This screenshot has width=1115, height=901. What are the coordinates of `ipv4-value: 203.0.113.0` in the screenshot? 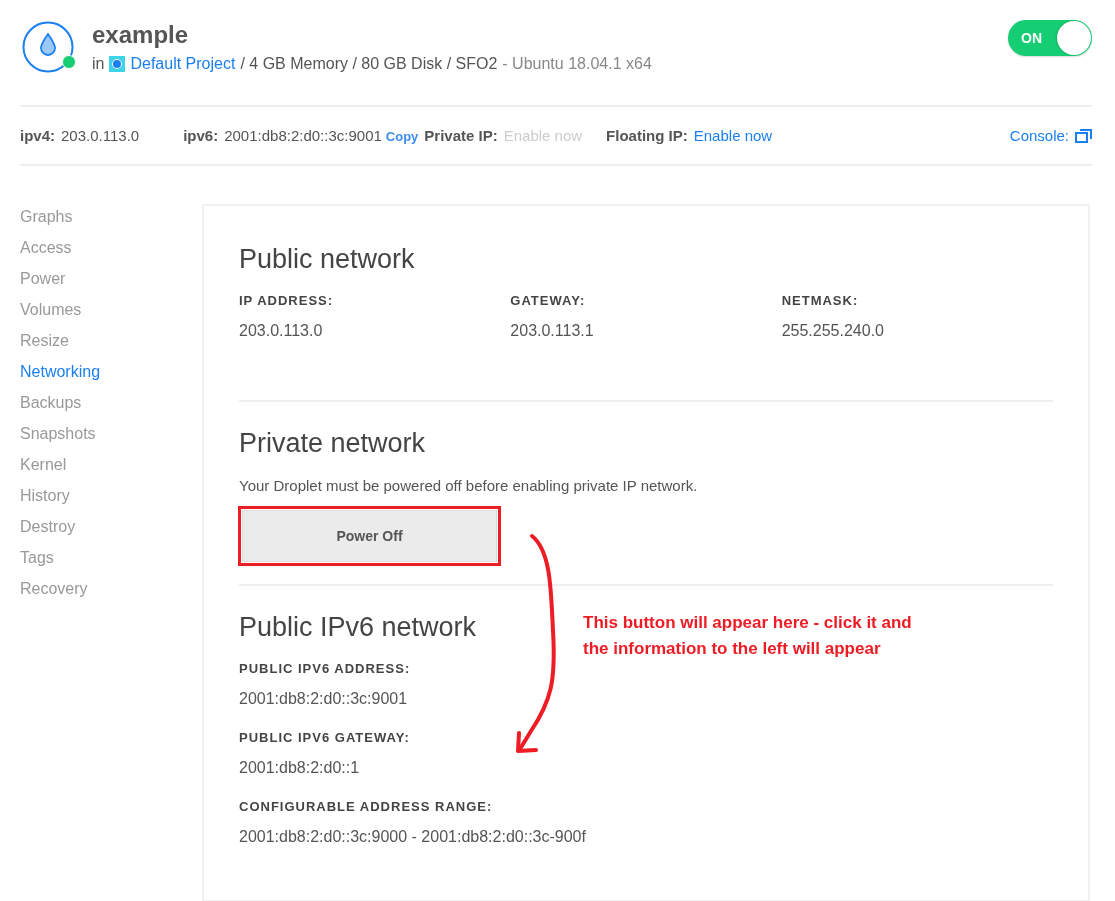 It's located at (100, 135).